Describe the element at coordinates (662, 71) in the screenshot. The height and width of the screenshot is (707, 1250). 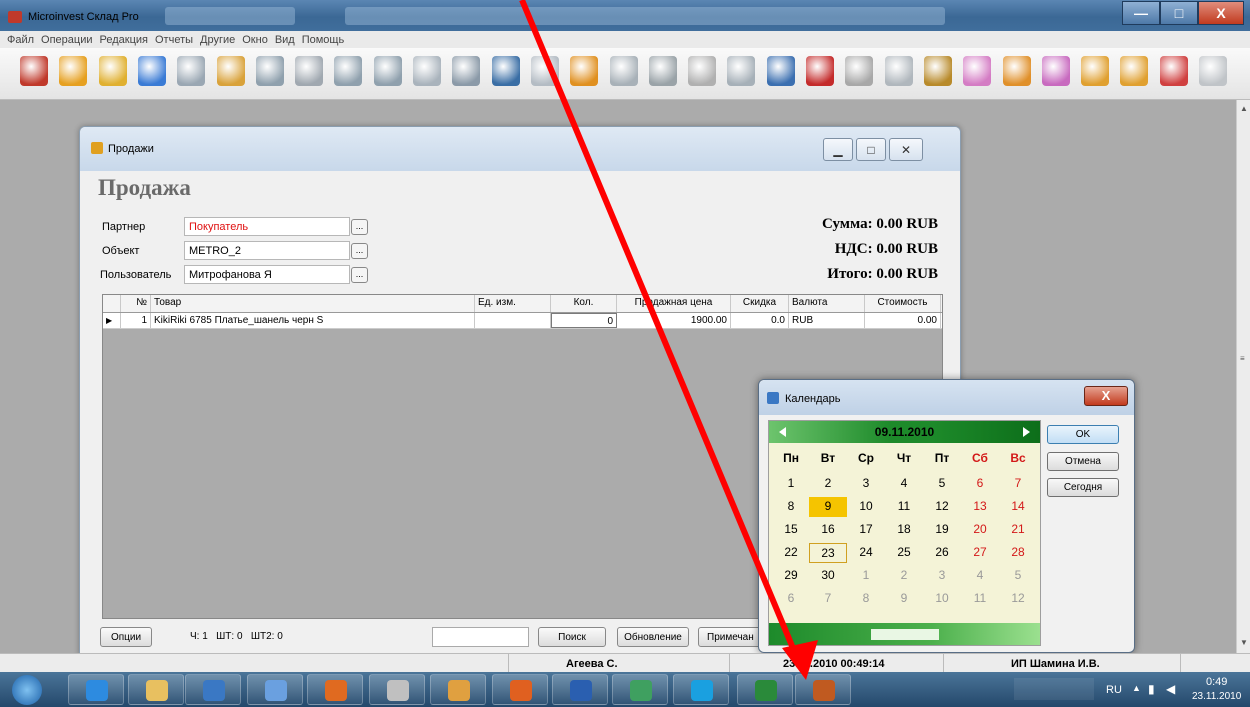
I see `partner-icon` at that location.